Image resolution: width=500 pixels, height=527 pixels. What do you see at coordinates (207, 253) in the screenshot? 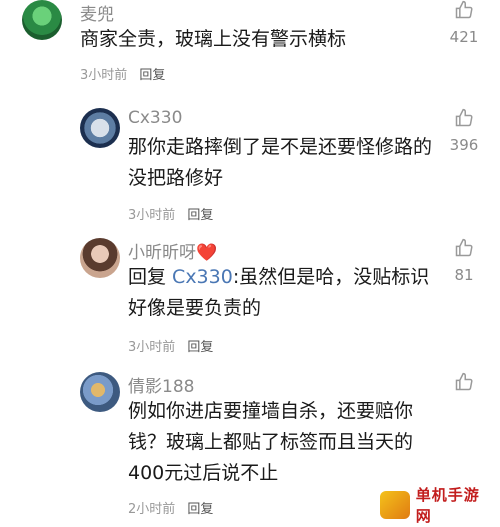
I see `heart-emoji-icon: ❤️` at bounding box center [207, 253].